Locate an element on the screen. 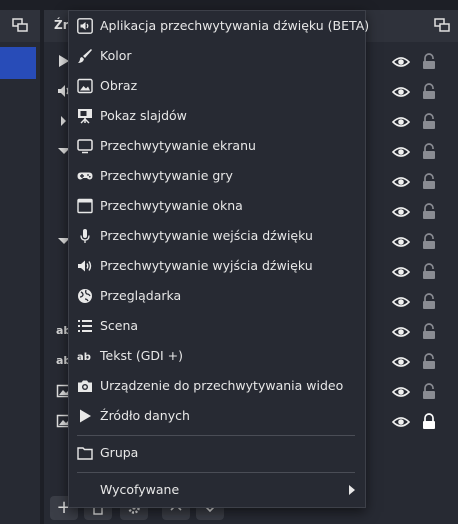  lock-icon is located at coordinates (429, 421).